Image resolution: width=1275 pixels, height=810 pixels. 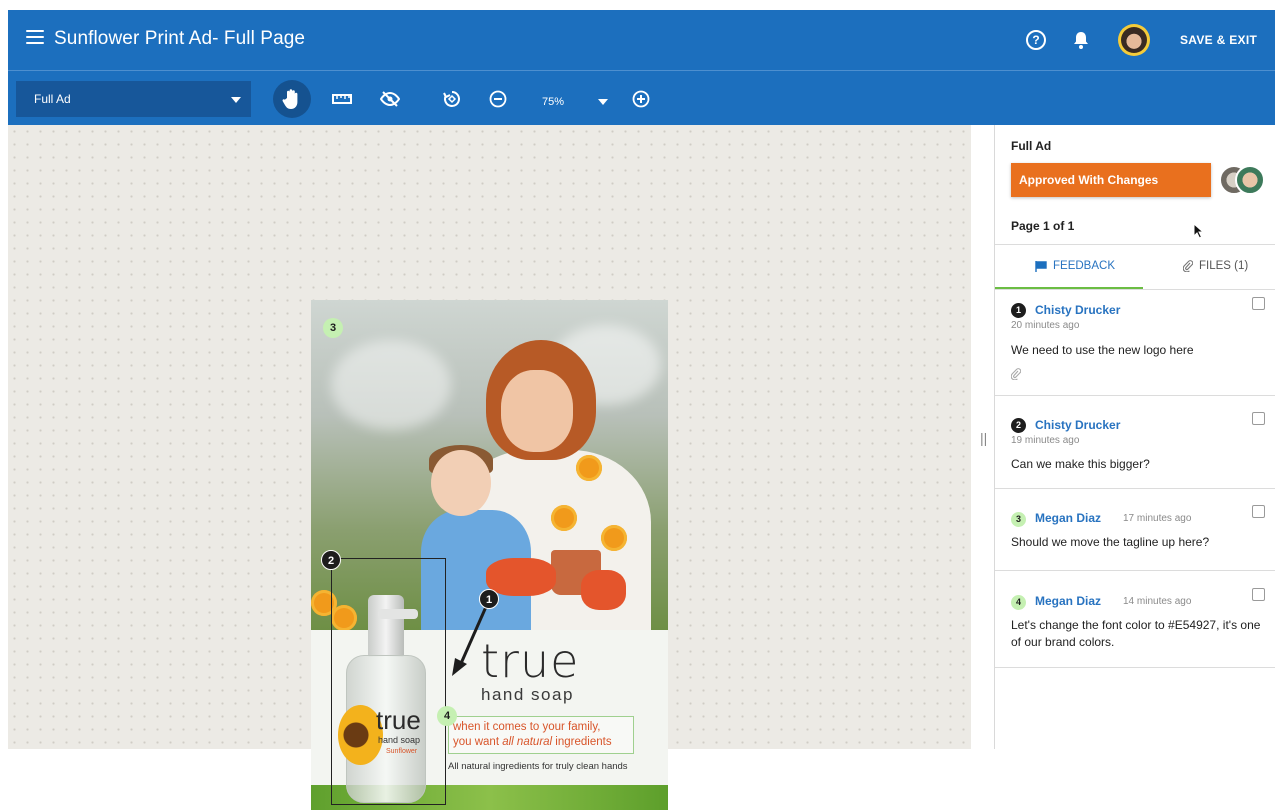 What do you see at coordinates (1134, 40) in the screenshot?
I see `user-avatar` at bounding box center [1134, 40].